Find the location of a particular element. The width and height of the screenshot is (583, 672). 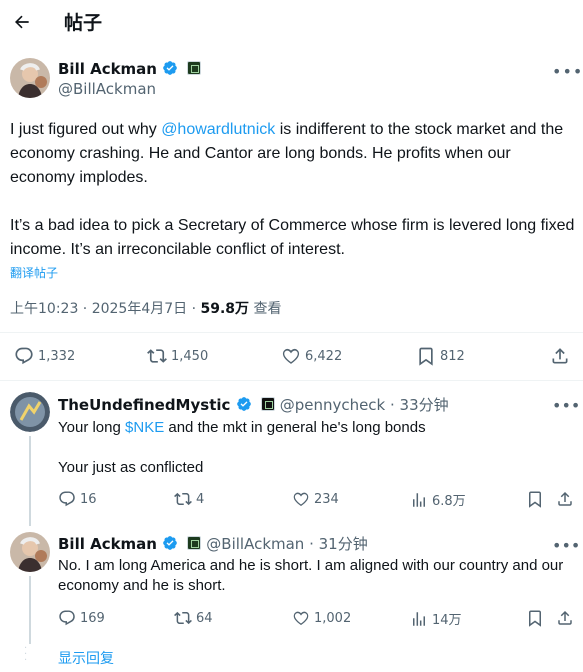

bookmark-button: 812 is located at coordinates (440, 356).